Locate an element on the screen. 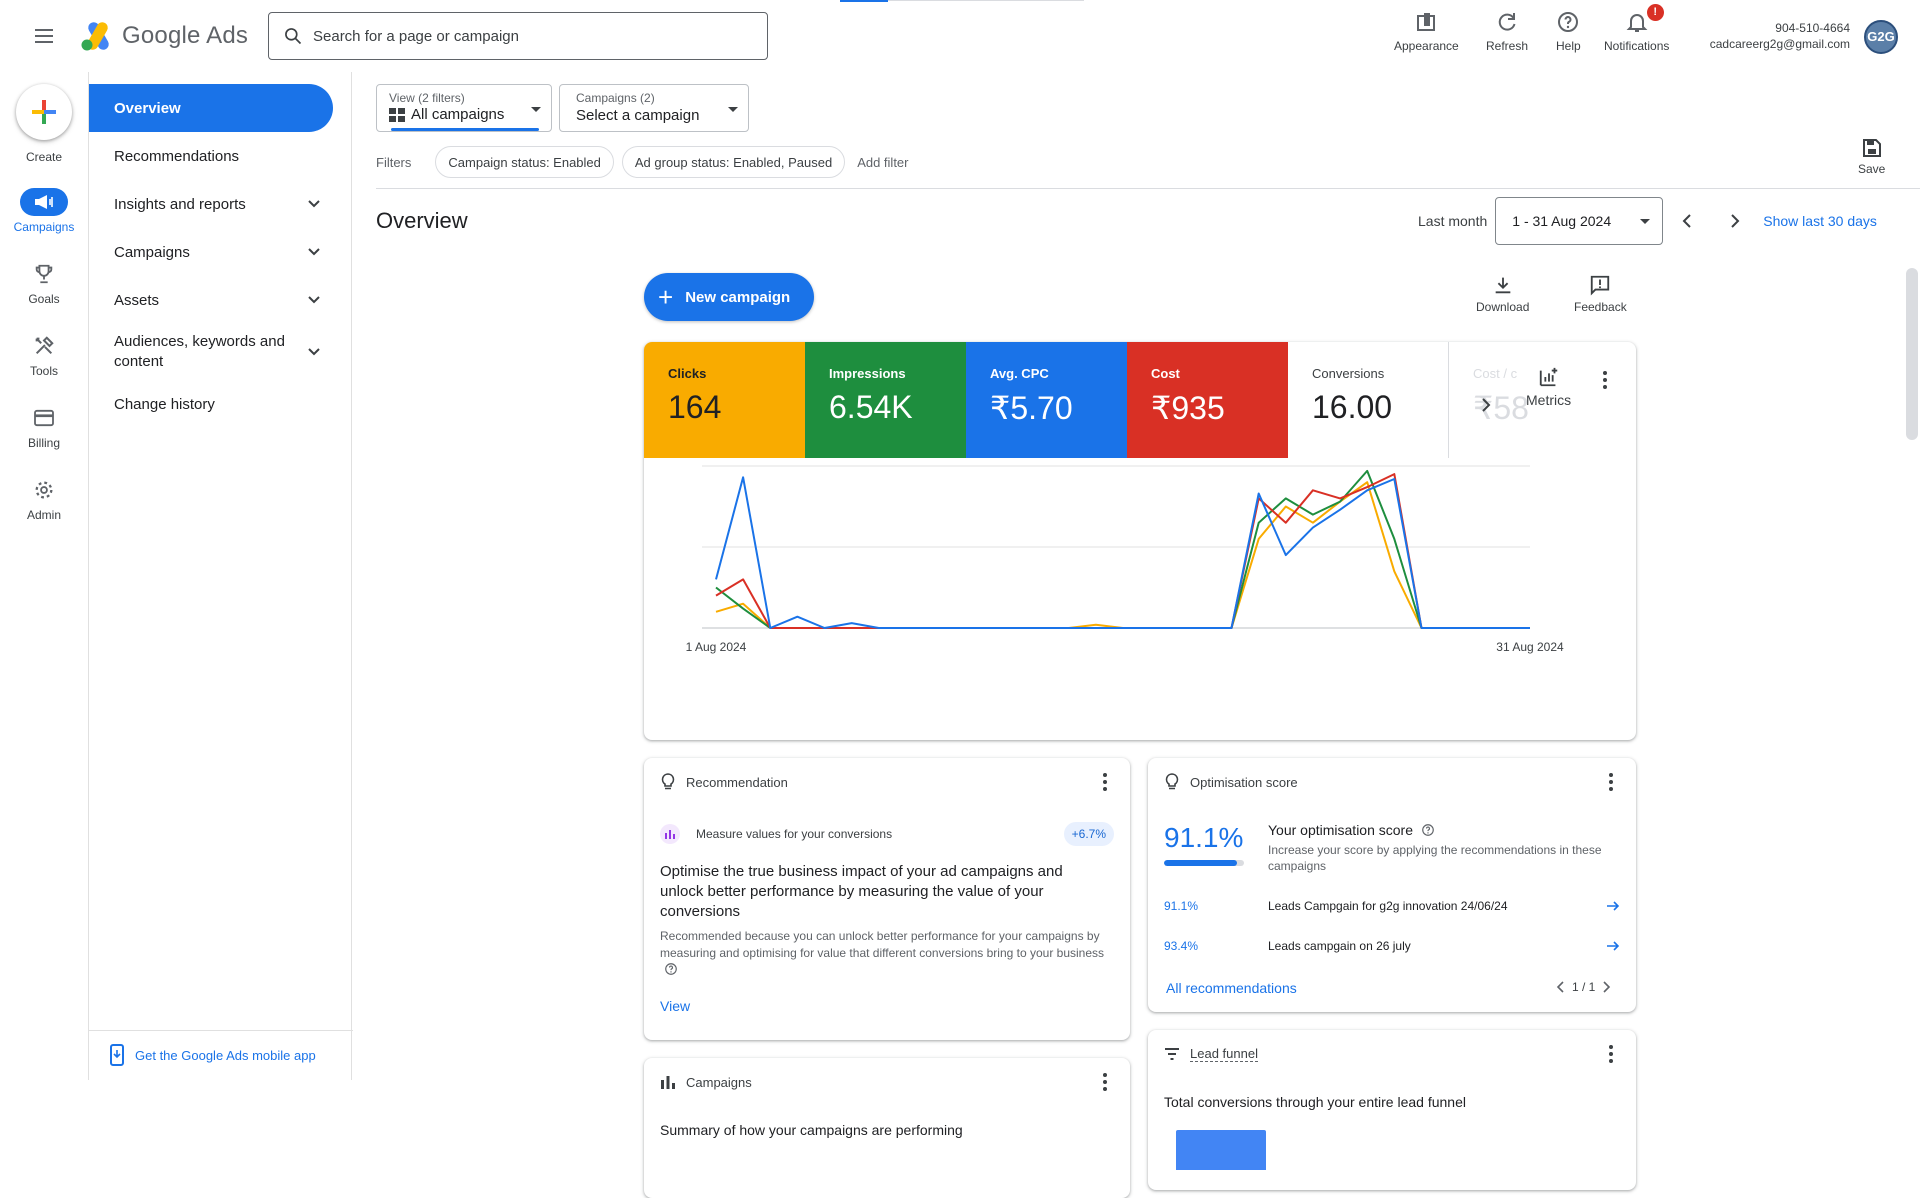 The height and width of the screenshot is (1198, 1920). plus-icon is located at coordinates (44, 112).